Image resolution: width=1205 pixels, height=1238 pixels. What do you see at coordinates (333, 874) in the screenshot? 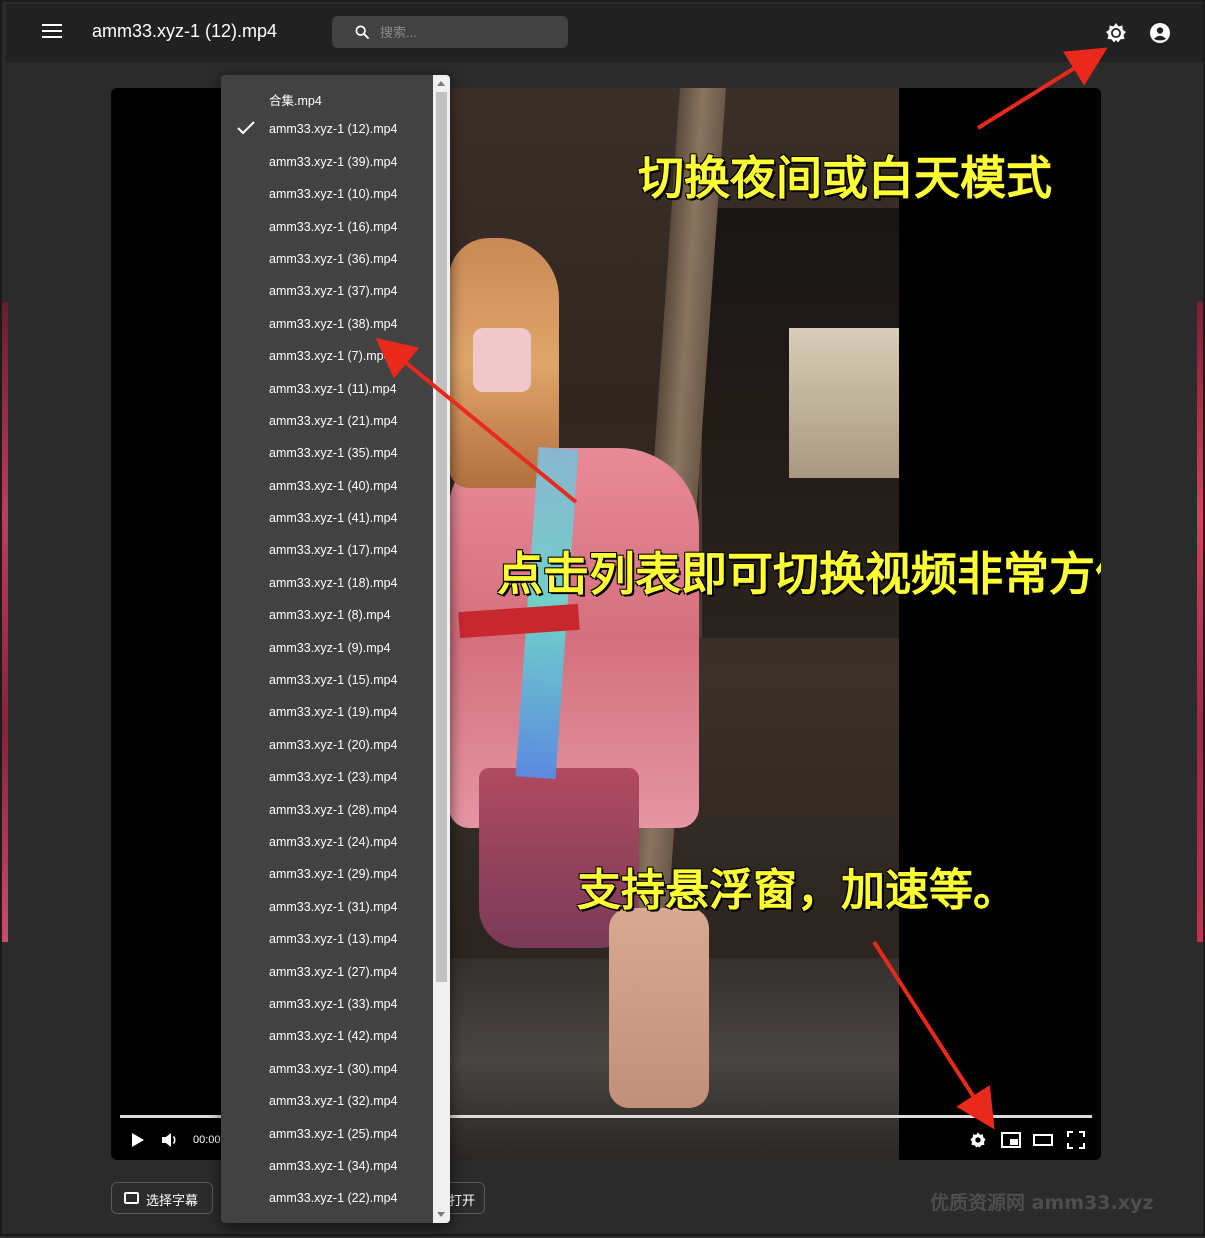
I see `playlist-item-label: amm33.xyz-1 (29).mp4` at bounding box center [333, 874].